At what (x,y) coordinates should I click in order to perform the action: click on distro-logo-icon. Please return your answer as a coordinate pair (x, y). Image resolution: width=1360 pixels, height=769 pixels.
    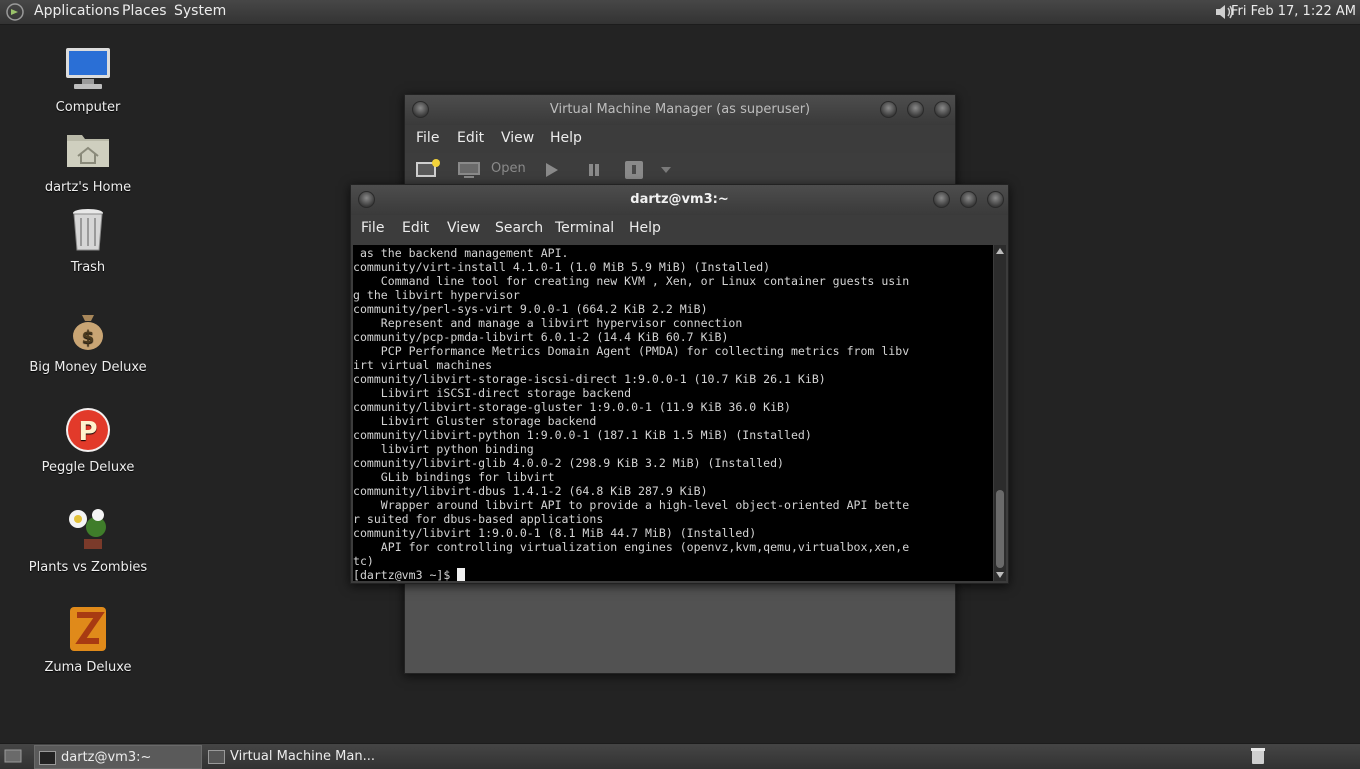
    Looking at the image, I should click on (15, 12).